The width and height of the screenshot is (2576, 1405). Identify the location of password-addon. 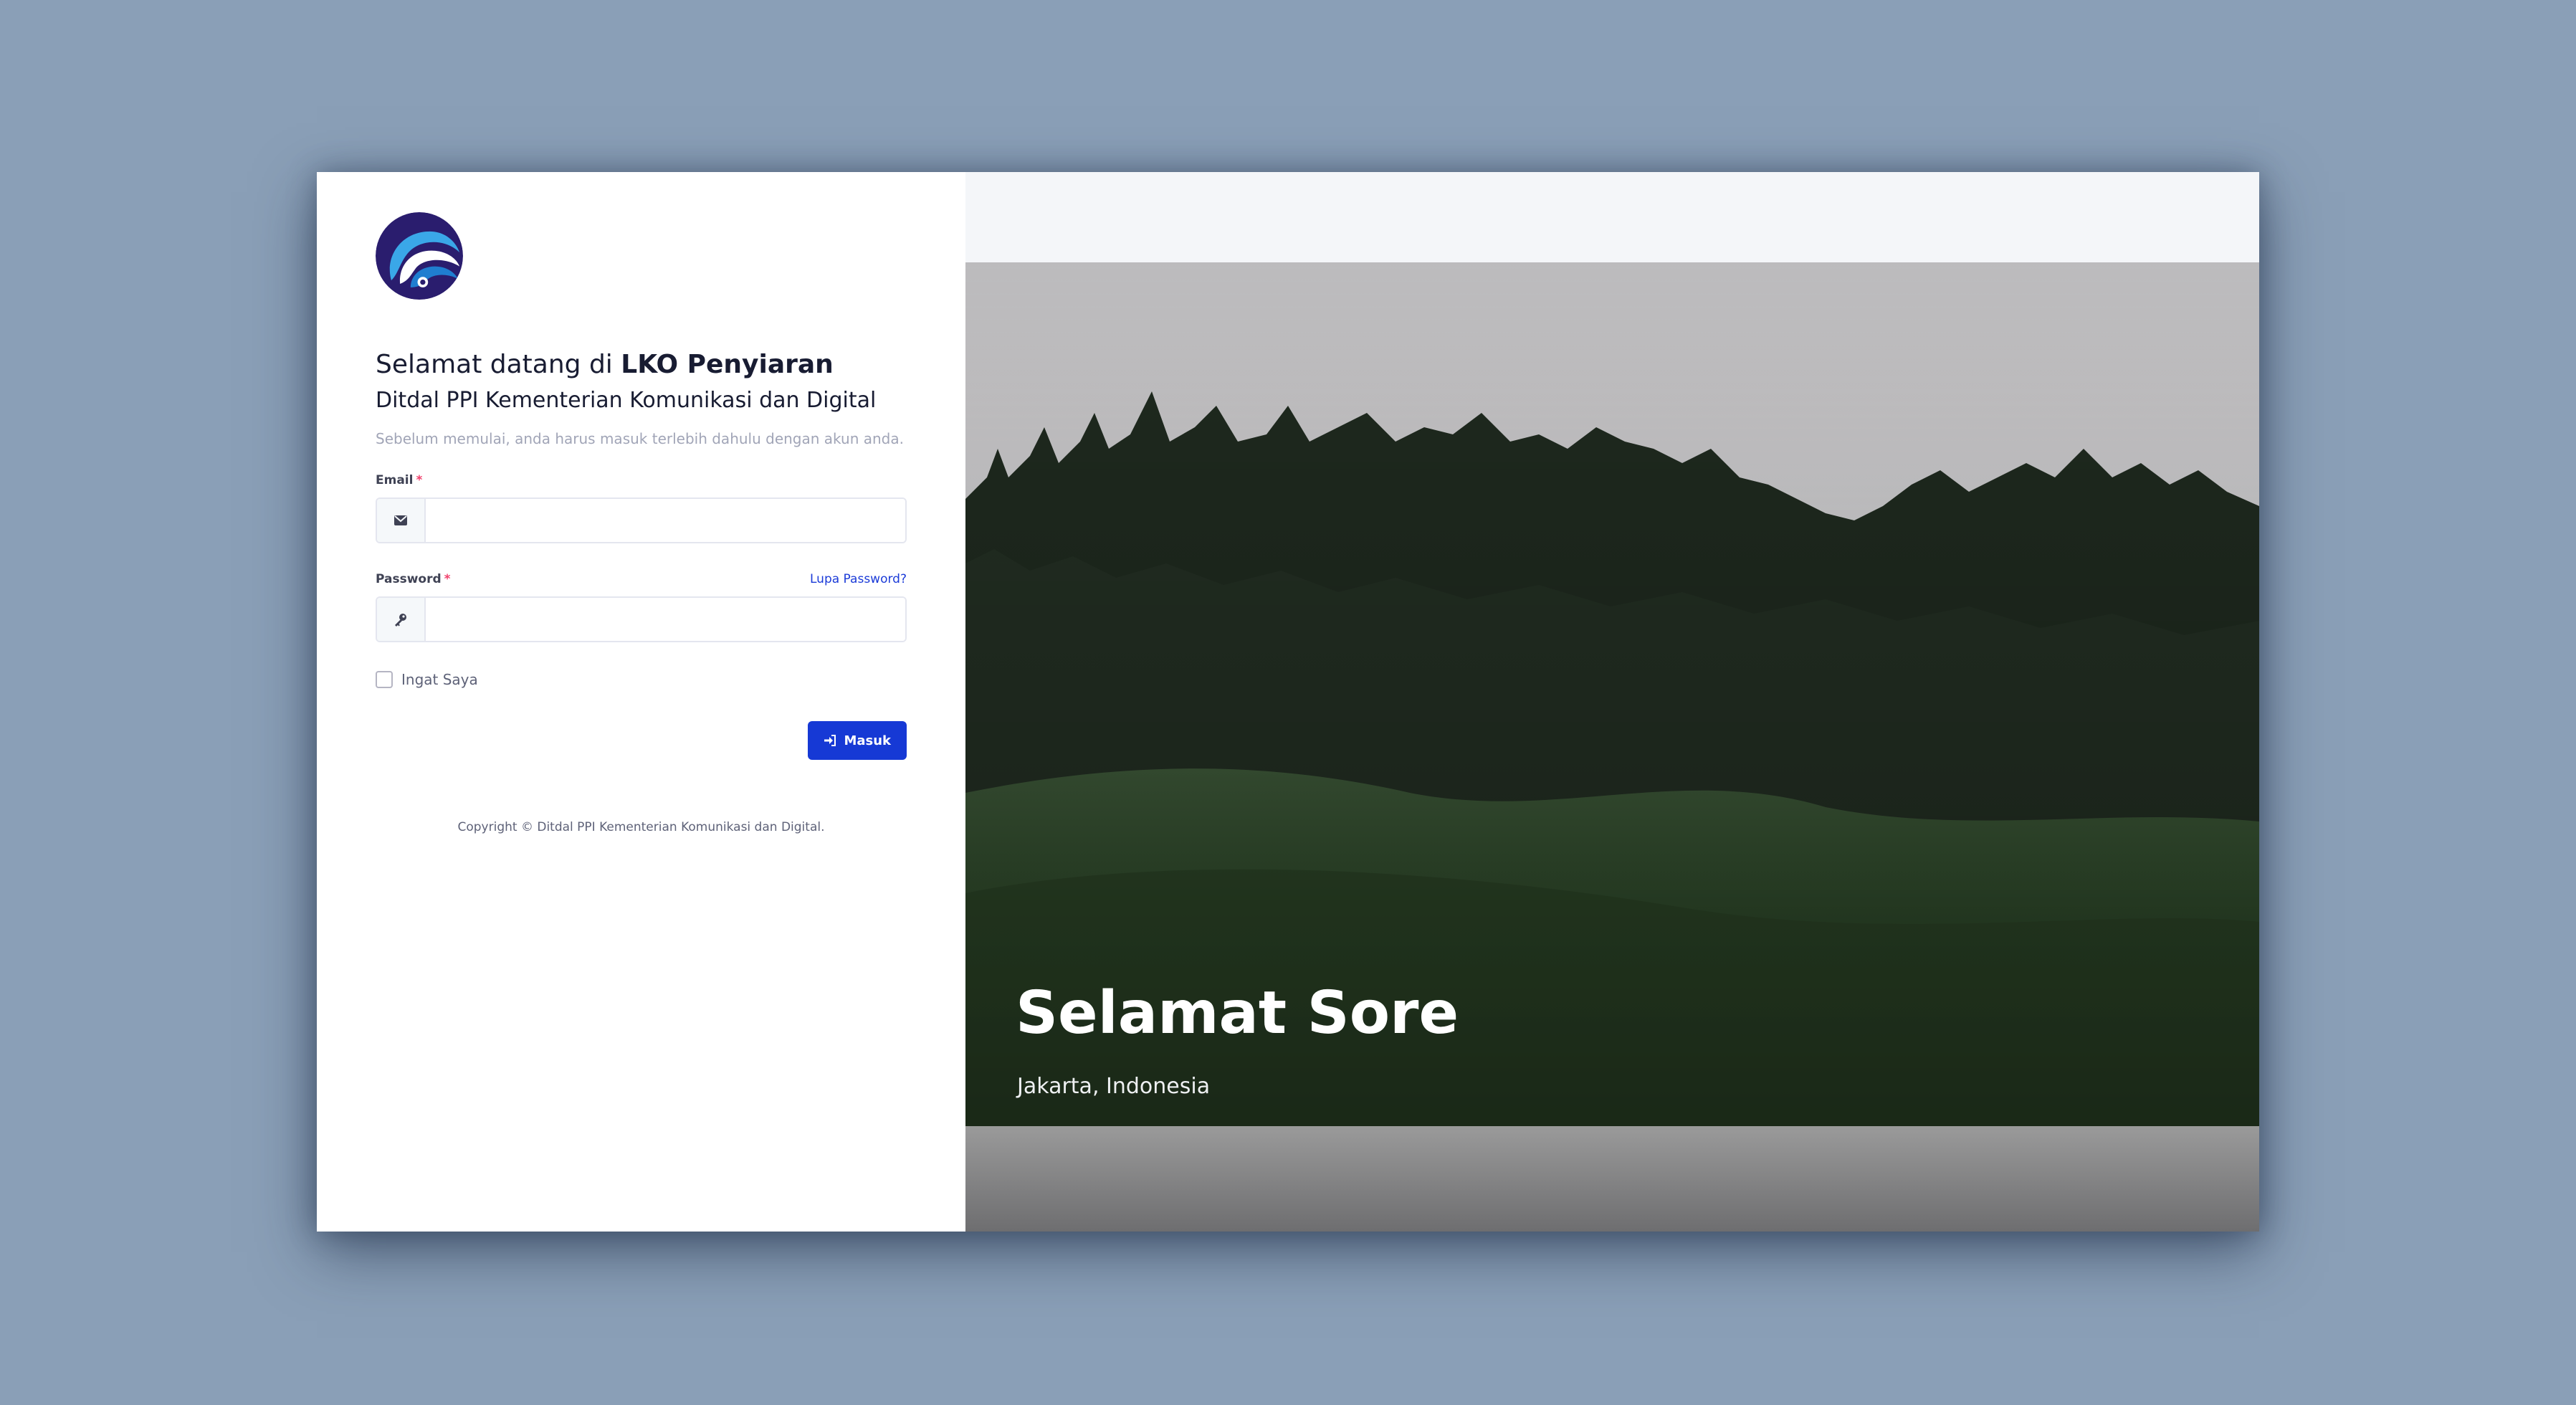
(401, 619).